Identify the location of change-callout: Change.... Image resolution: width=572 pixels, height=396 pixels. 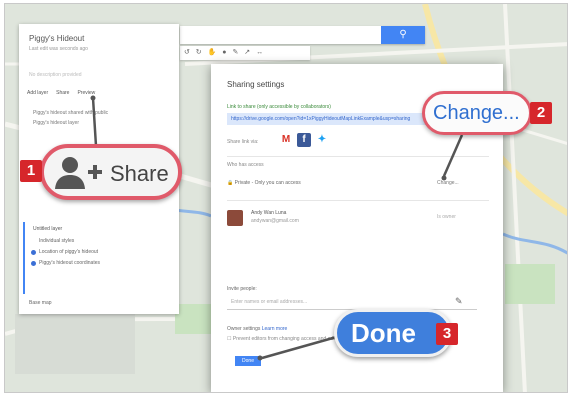
(477, 113).